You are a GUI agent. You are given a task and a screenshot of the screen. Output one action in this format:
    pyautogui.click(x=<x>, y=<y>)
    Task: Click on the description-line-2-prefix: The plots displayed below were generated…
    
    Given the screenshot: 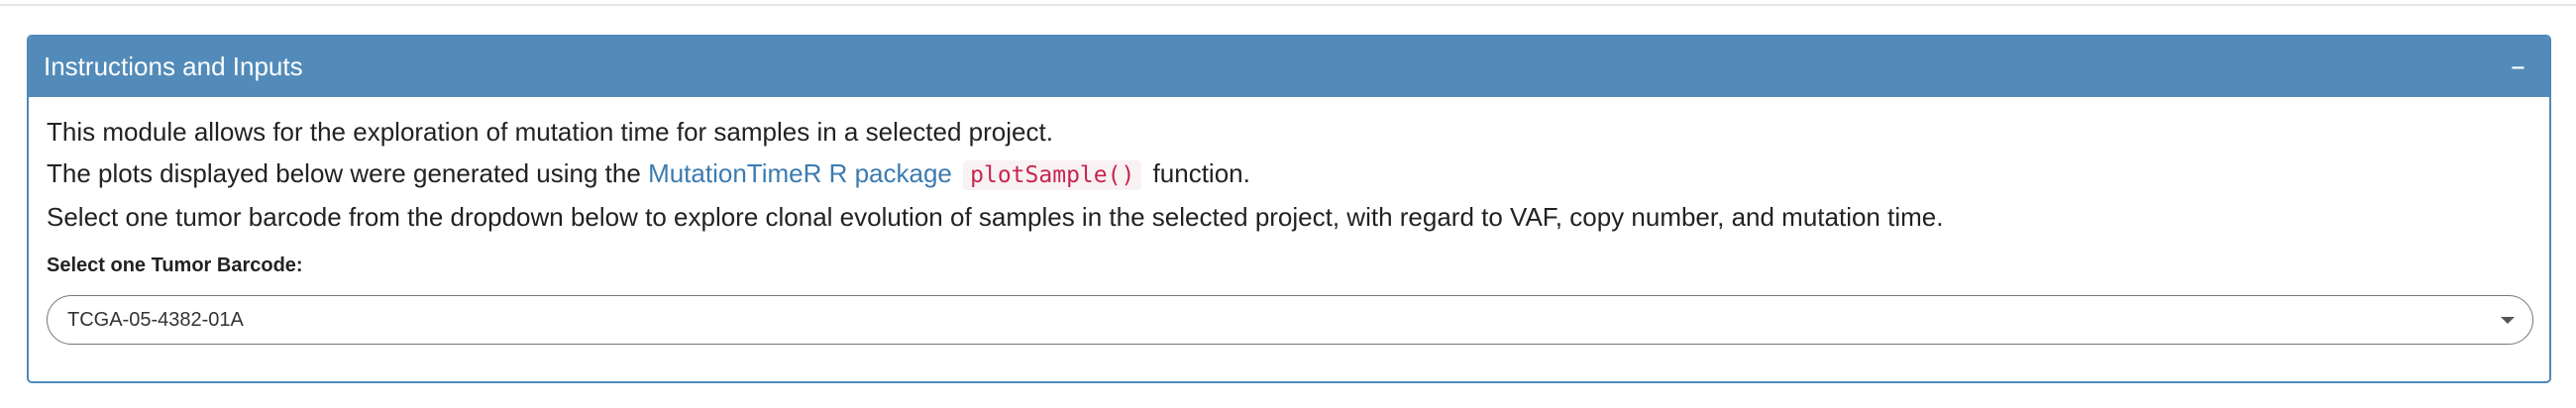 What is the action you would take?
    pyautogui.click(x=344, y=173)
    